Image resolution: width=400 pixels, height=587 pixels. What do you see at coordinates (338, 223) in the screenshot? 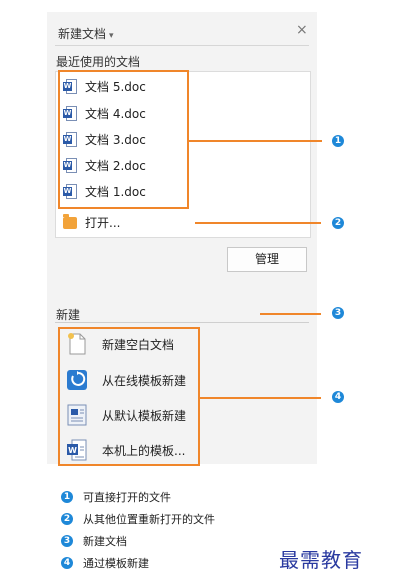
I see `callout-badge-2: 2` at bounding box center [338, 223].